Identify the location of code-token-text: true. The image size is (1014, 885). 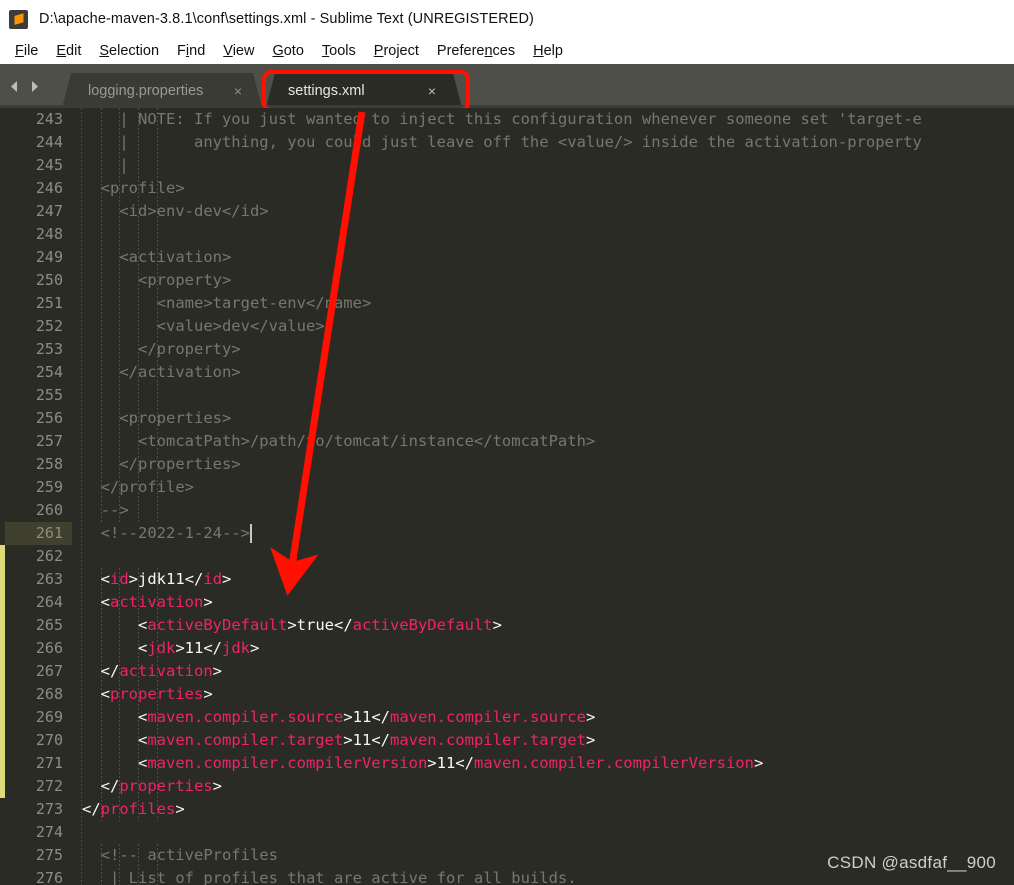
(315, 625).